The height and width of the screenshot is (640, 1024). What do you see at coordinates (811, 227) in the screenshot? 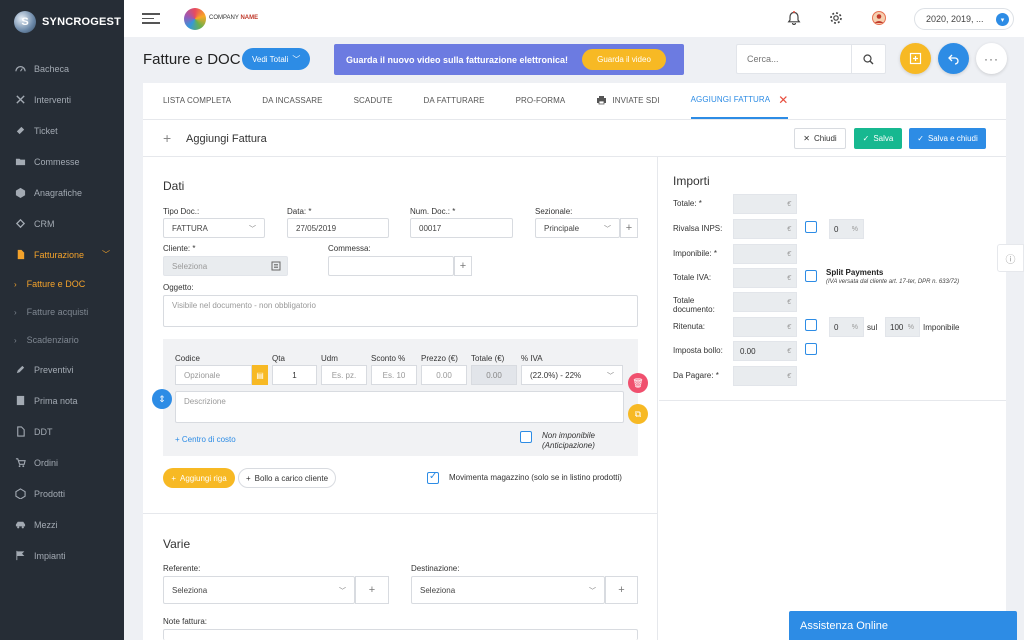
I see `rivalsa-checkbox` at bounding box center [811, 227].